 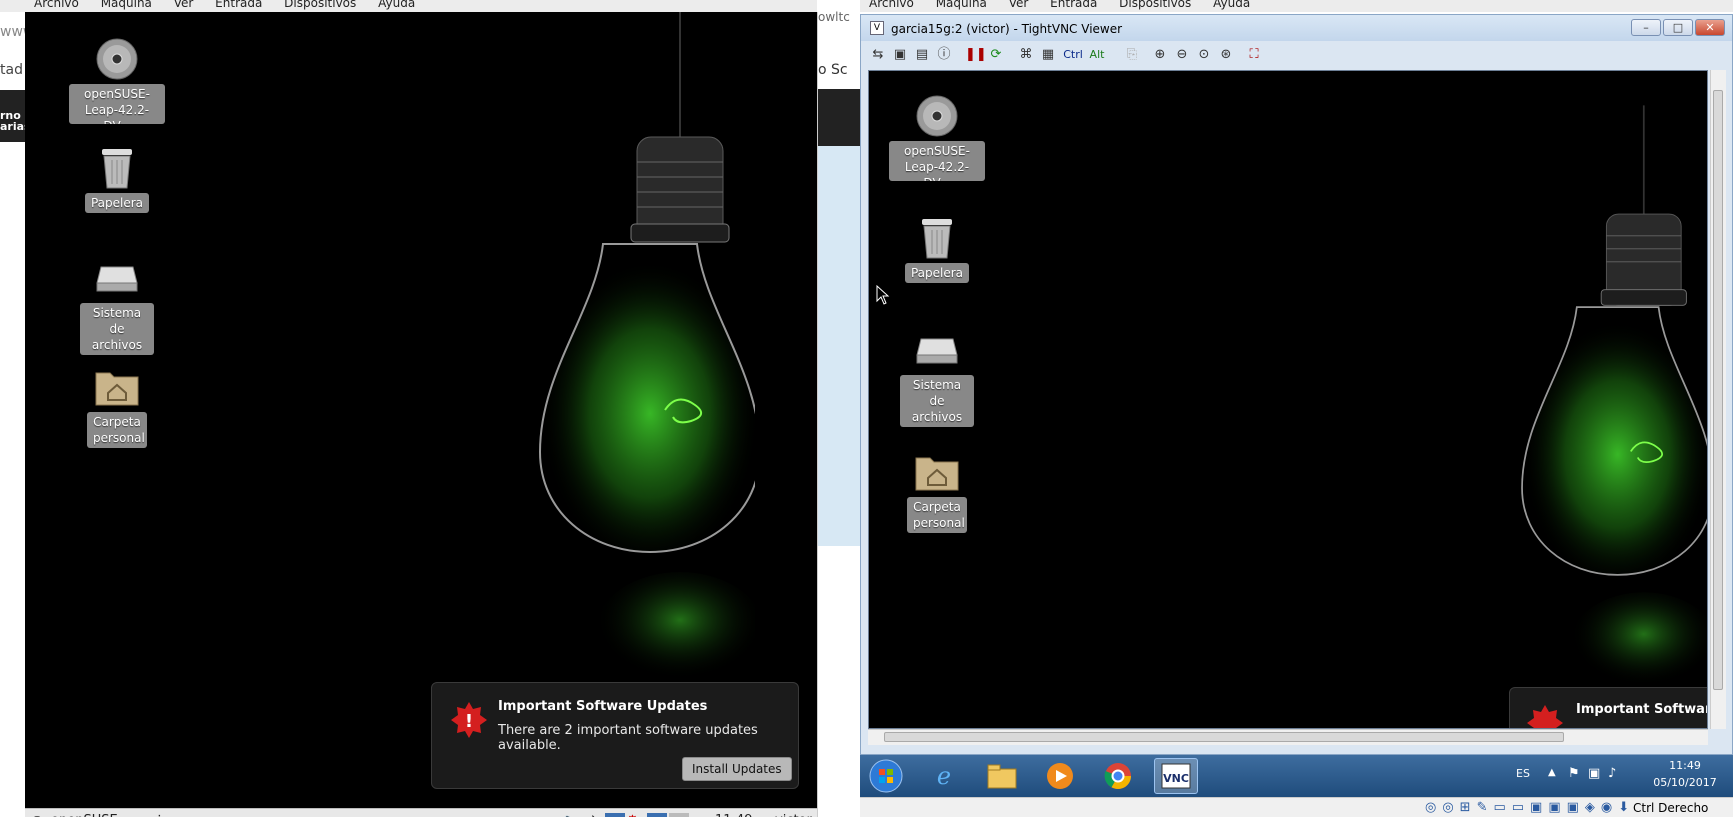 I want to click on options-icon: ▤, so click(x=922, y=55).